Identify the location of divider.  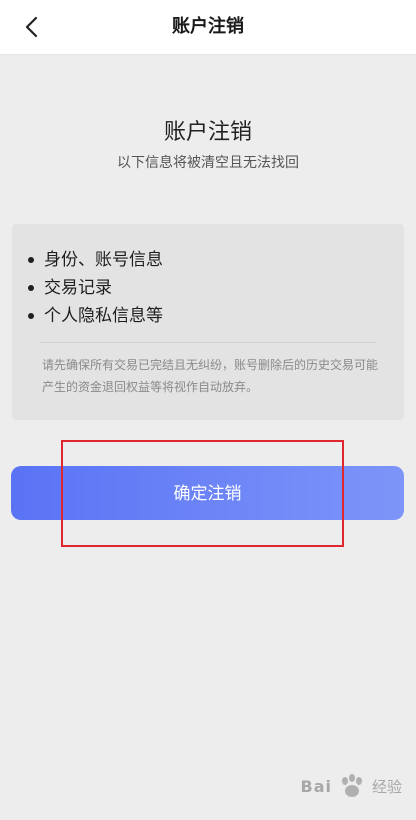
(208, 342).